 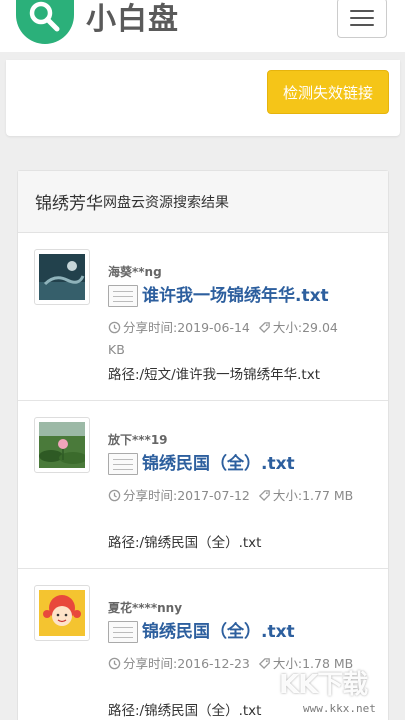 I want to click on results-heading: 锦绣芳华 网盘云资源搜索结果, so click(x=203, y=202).